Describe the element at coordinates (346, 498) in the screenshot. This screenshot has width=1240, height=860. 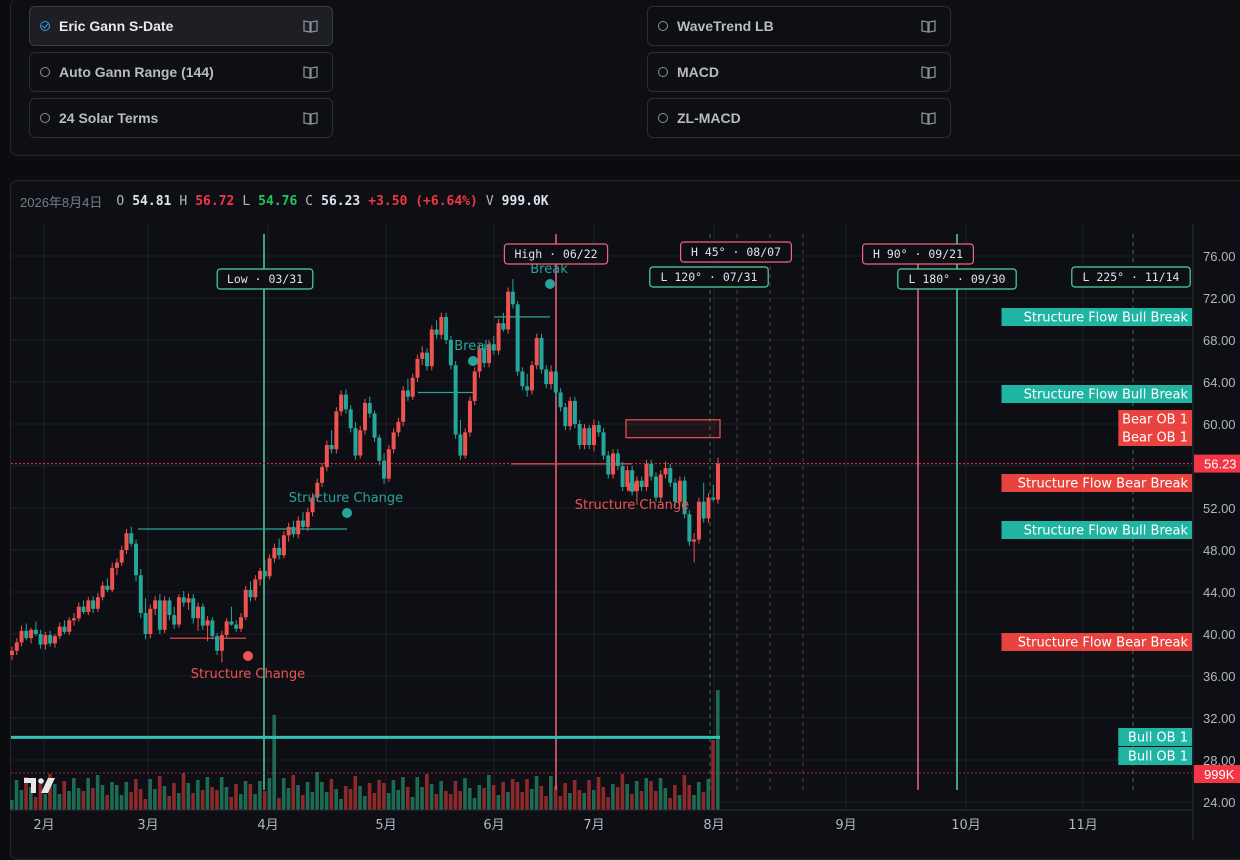
I see `structure-annotation: Structure Change` at that location.